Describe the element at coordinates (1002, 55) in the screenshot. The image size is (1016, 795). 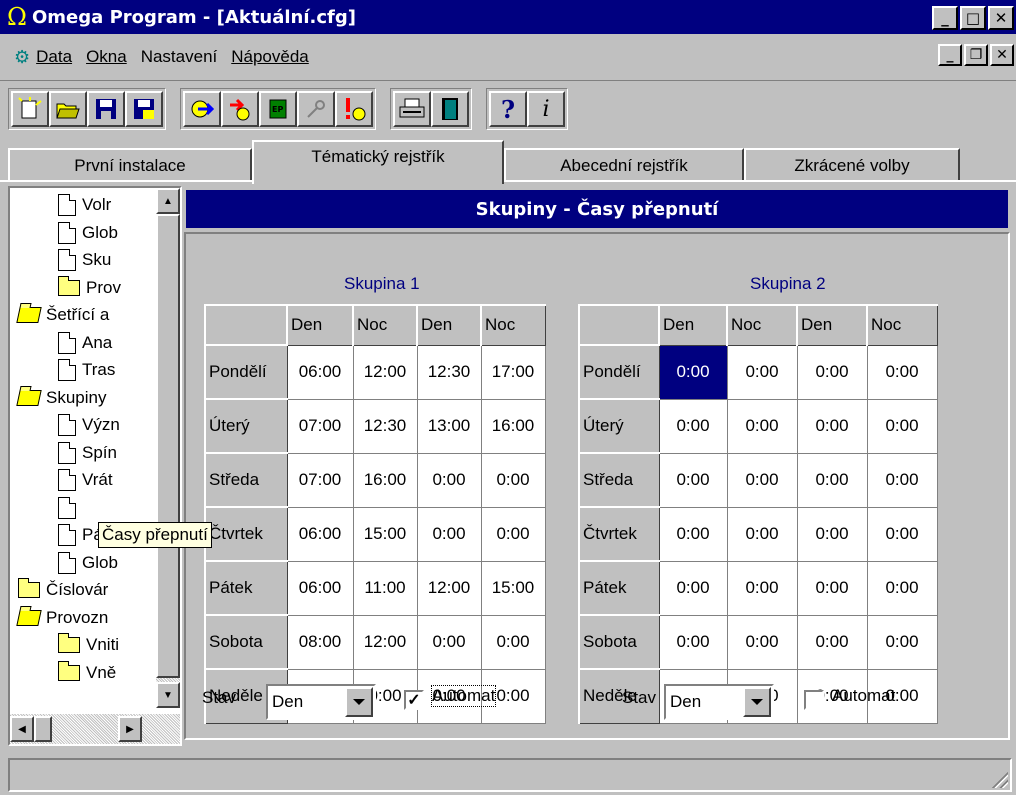
I see `doc-close-button: ✕` at that location.